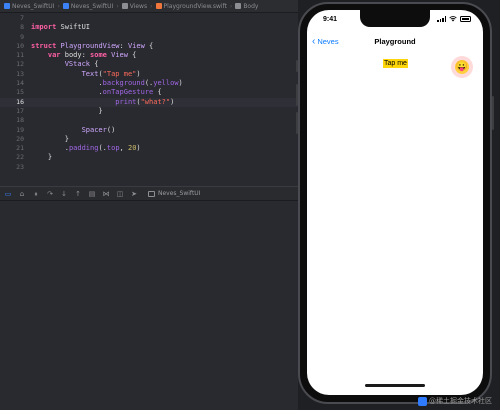 This screenshot has height=410, width=500. Describe the element at coordinates (395, 385) in the screenshot. I see `home-indicator` at that location.